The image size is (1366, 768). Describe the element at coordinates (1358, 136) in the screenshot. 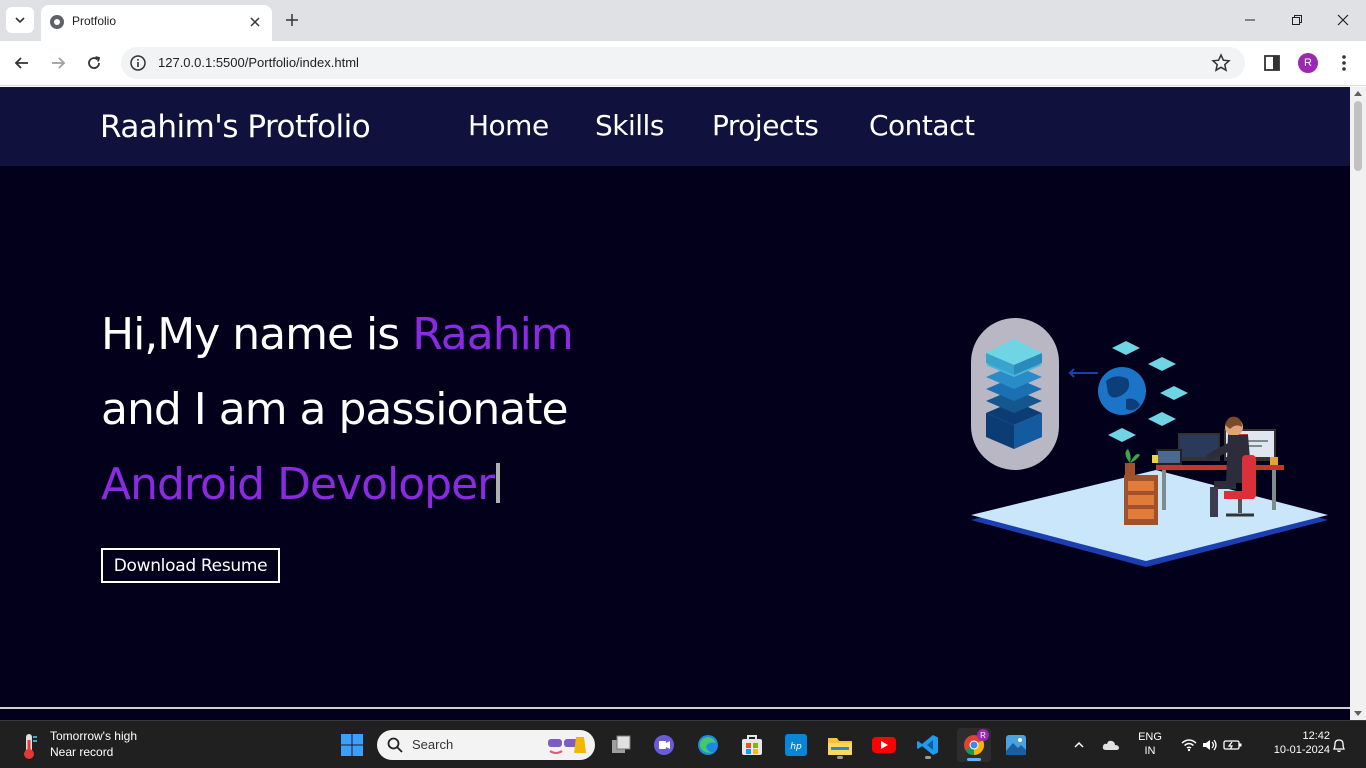

I see `scrollbar-thumb` at that location.